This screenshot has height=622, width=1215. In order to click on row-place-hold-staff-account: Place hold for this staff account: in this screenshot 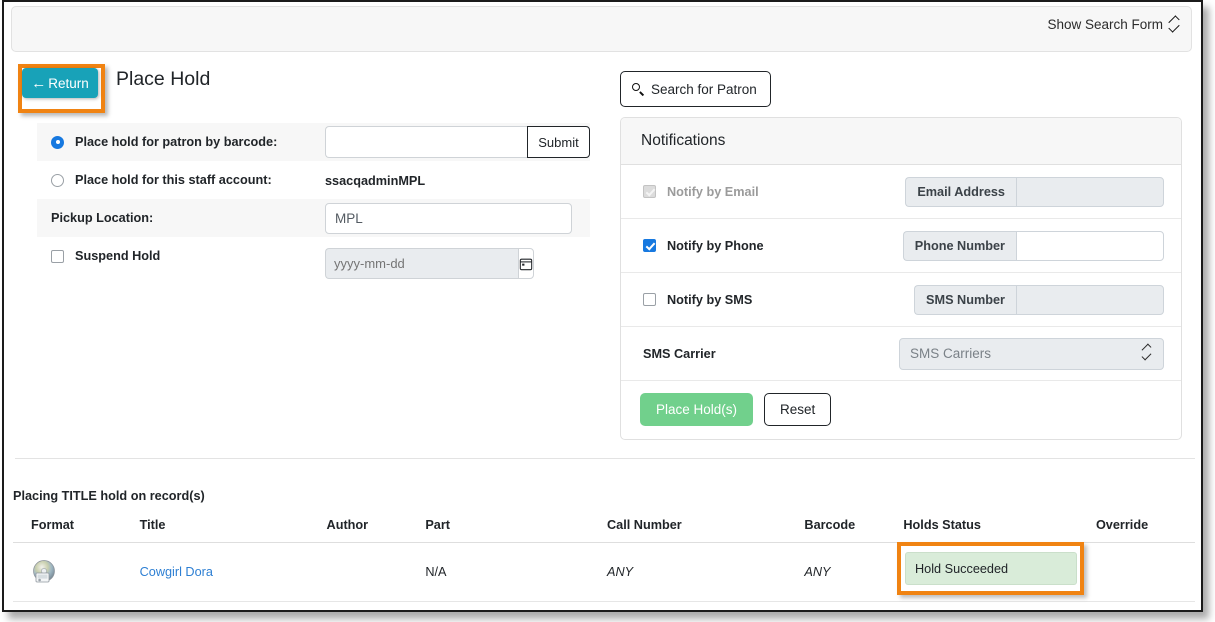, I will do `click(313, 180)`.